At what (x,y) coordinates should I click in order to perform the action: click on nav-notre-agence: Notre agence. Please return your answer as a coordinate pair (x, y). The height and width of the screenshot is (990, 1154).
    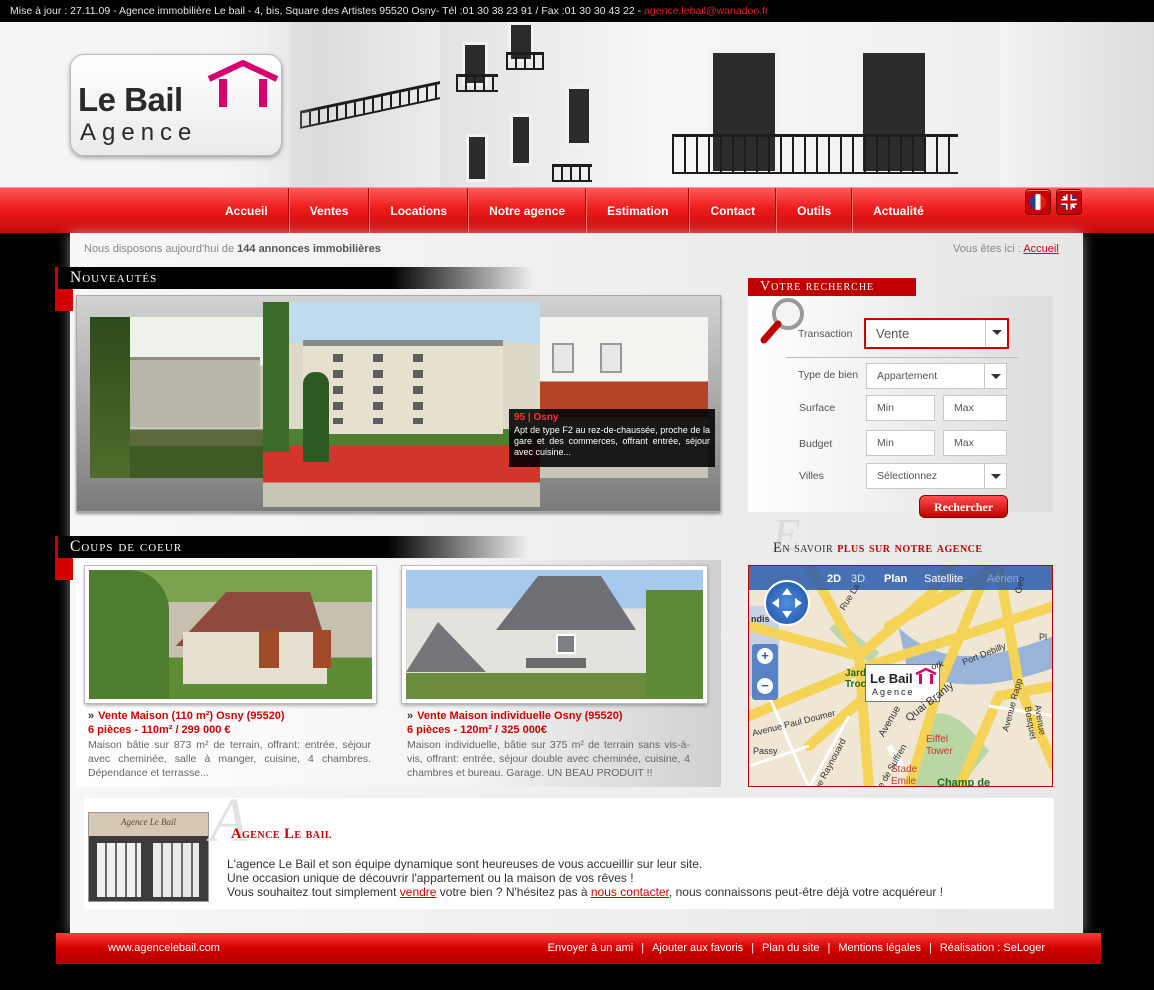
    Looking at the image, I should click on (527, 211).